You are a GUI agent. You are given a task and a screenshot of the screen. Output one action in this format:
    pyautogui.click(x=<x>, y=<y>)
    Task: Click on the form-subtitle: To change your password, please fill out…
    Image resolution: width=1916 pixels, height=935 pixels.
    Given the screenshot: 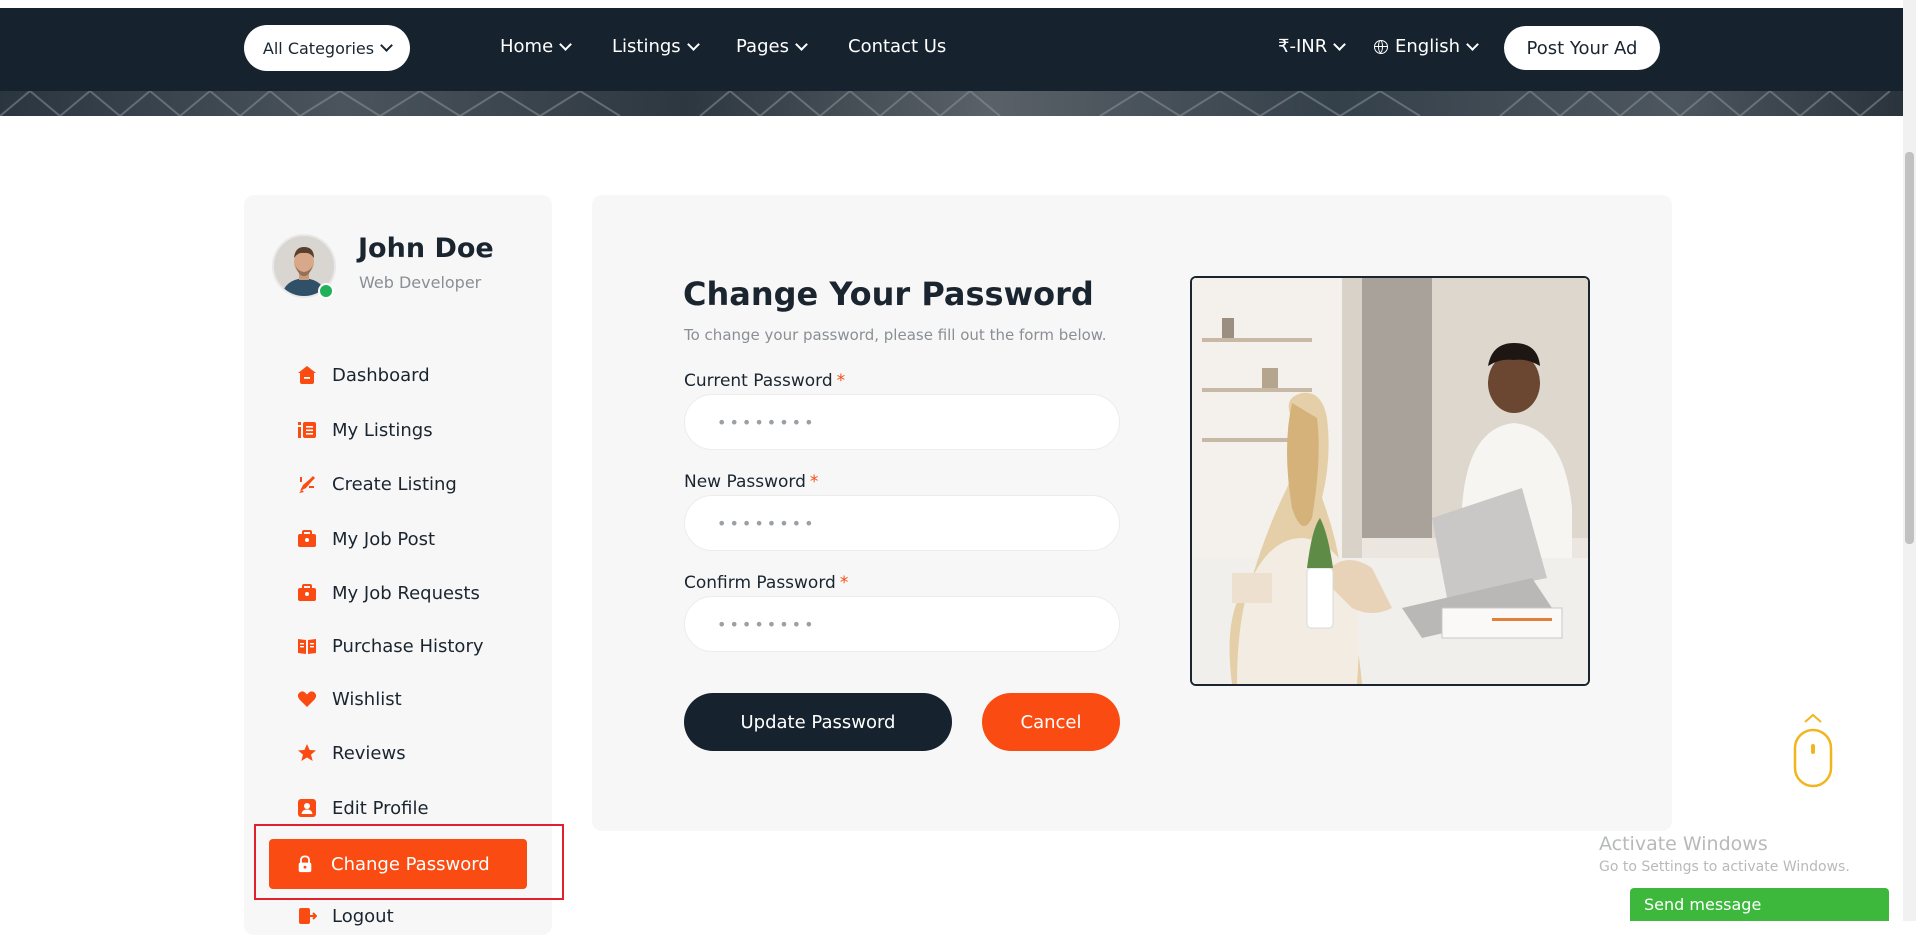 What is the action you would take?
    pyautogui.click(x=895, y=335)
    